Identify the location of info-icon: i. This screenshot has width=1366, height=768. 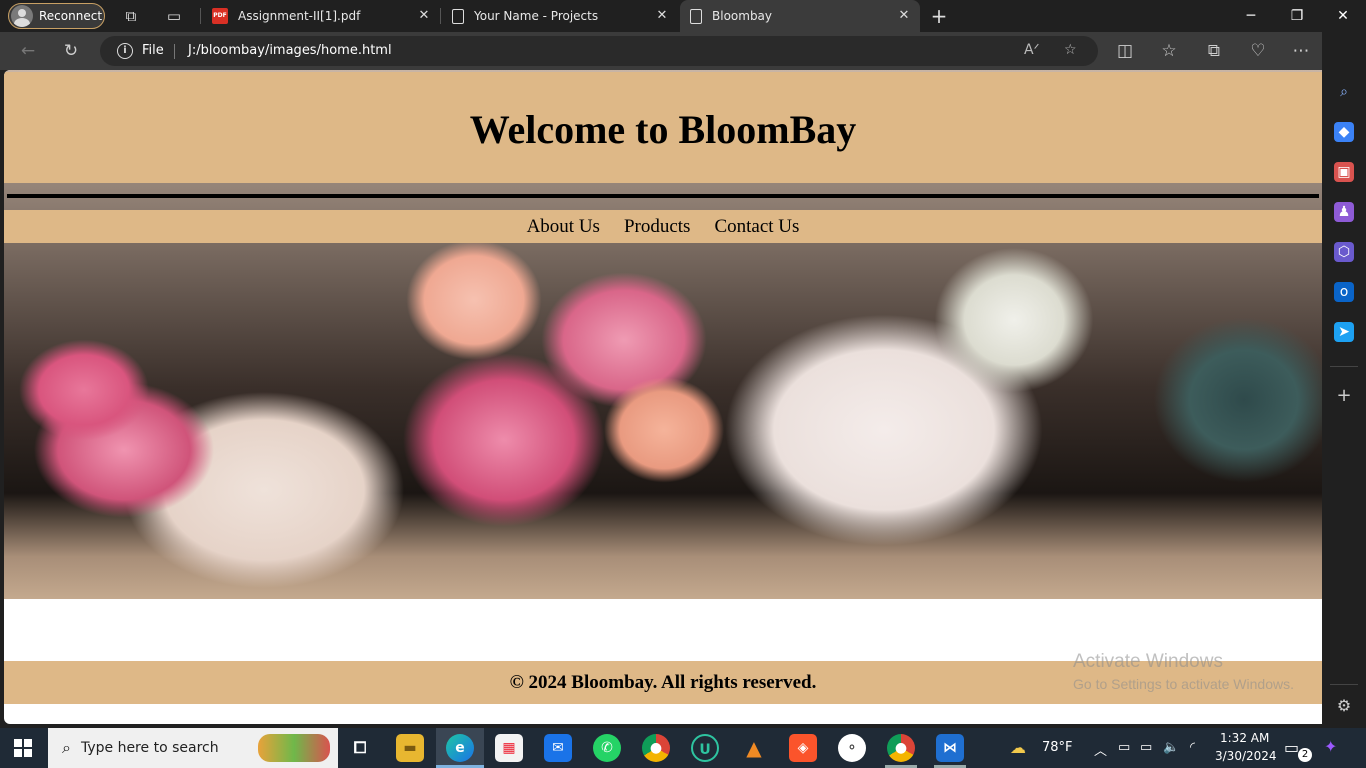
(125, 51).